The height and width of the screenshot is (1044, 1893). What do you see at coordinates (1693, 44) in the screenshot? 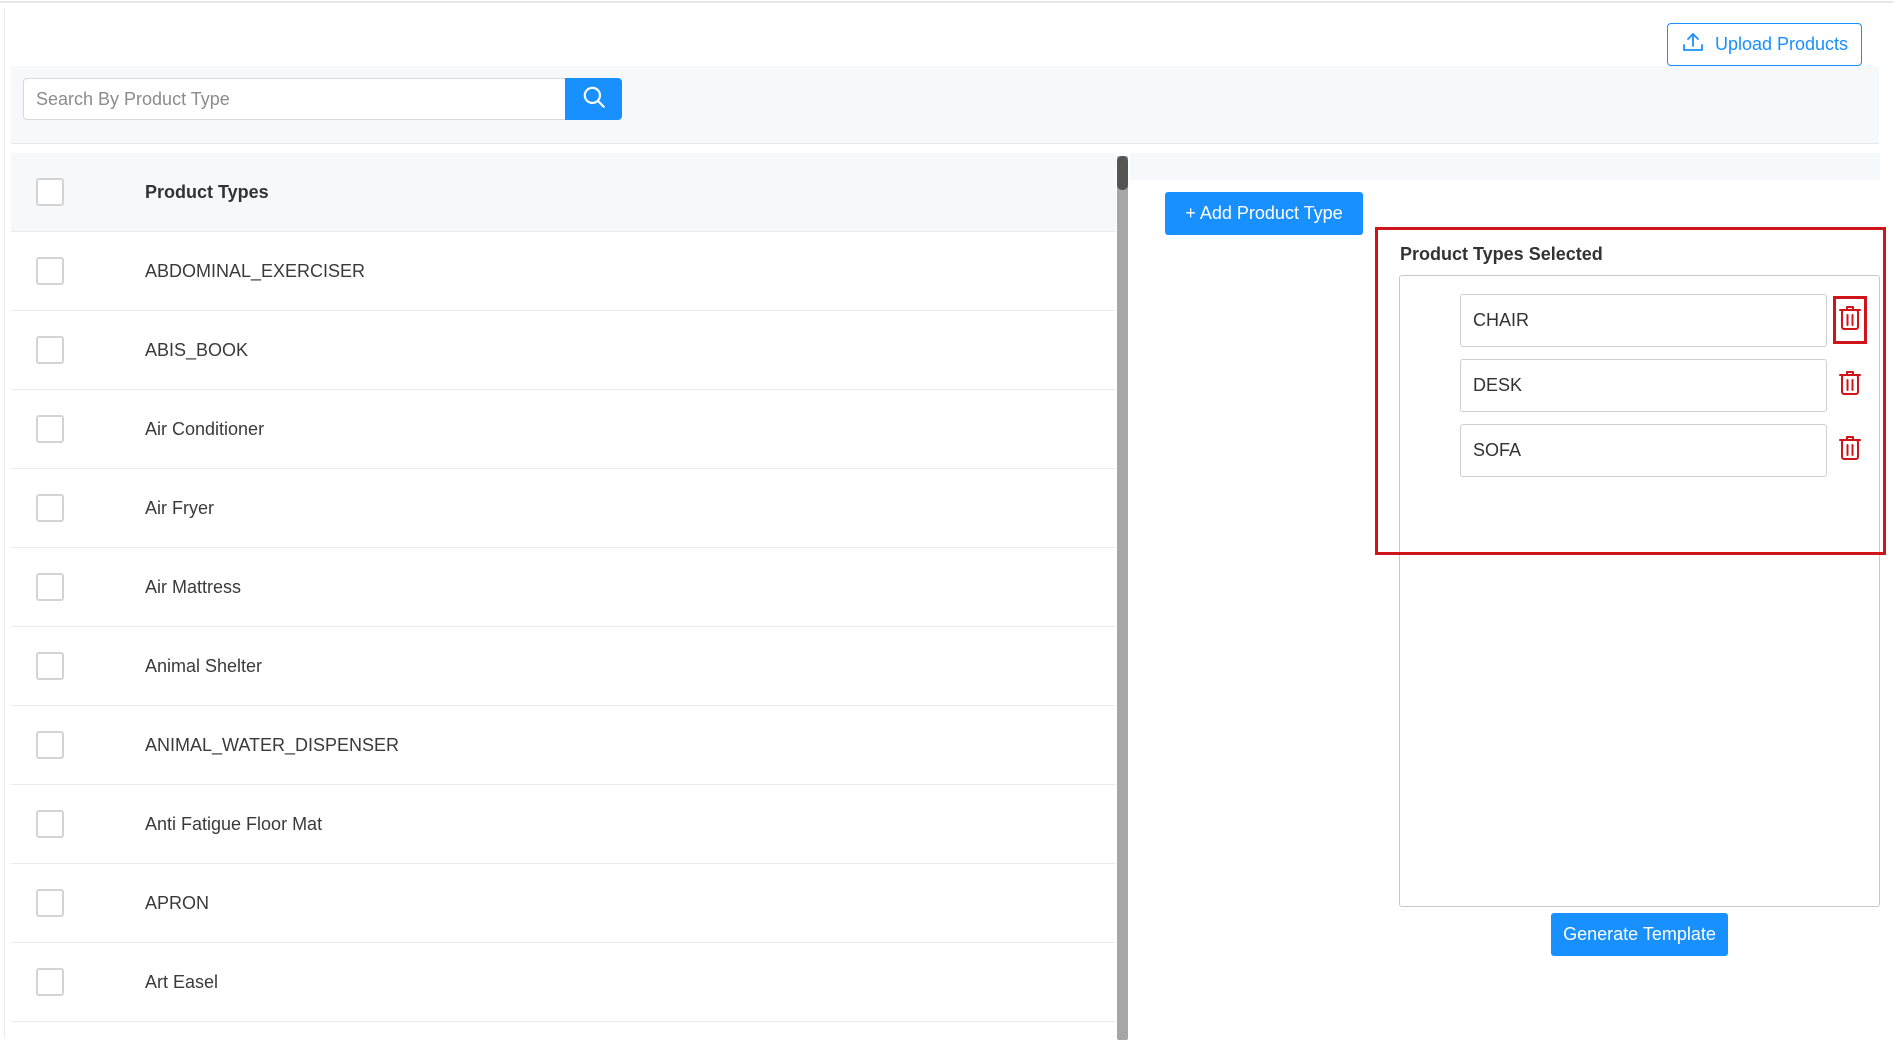
I see `upload-icon` at bounding box center [1693, 44].